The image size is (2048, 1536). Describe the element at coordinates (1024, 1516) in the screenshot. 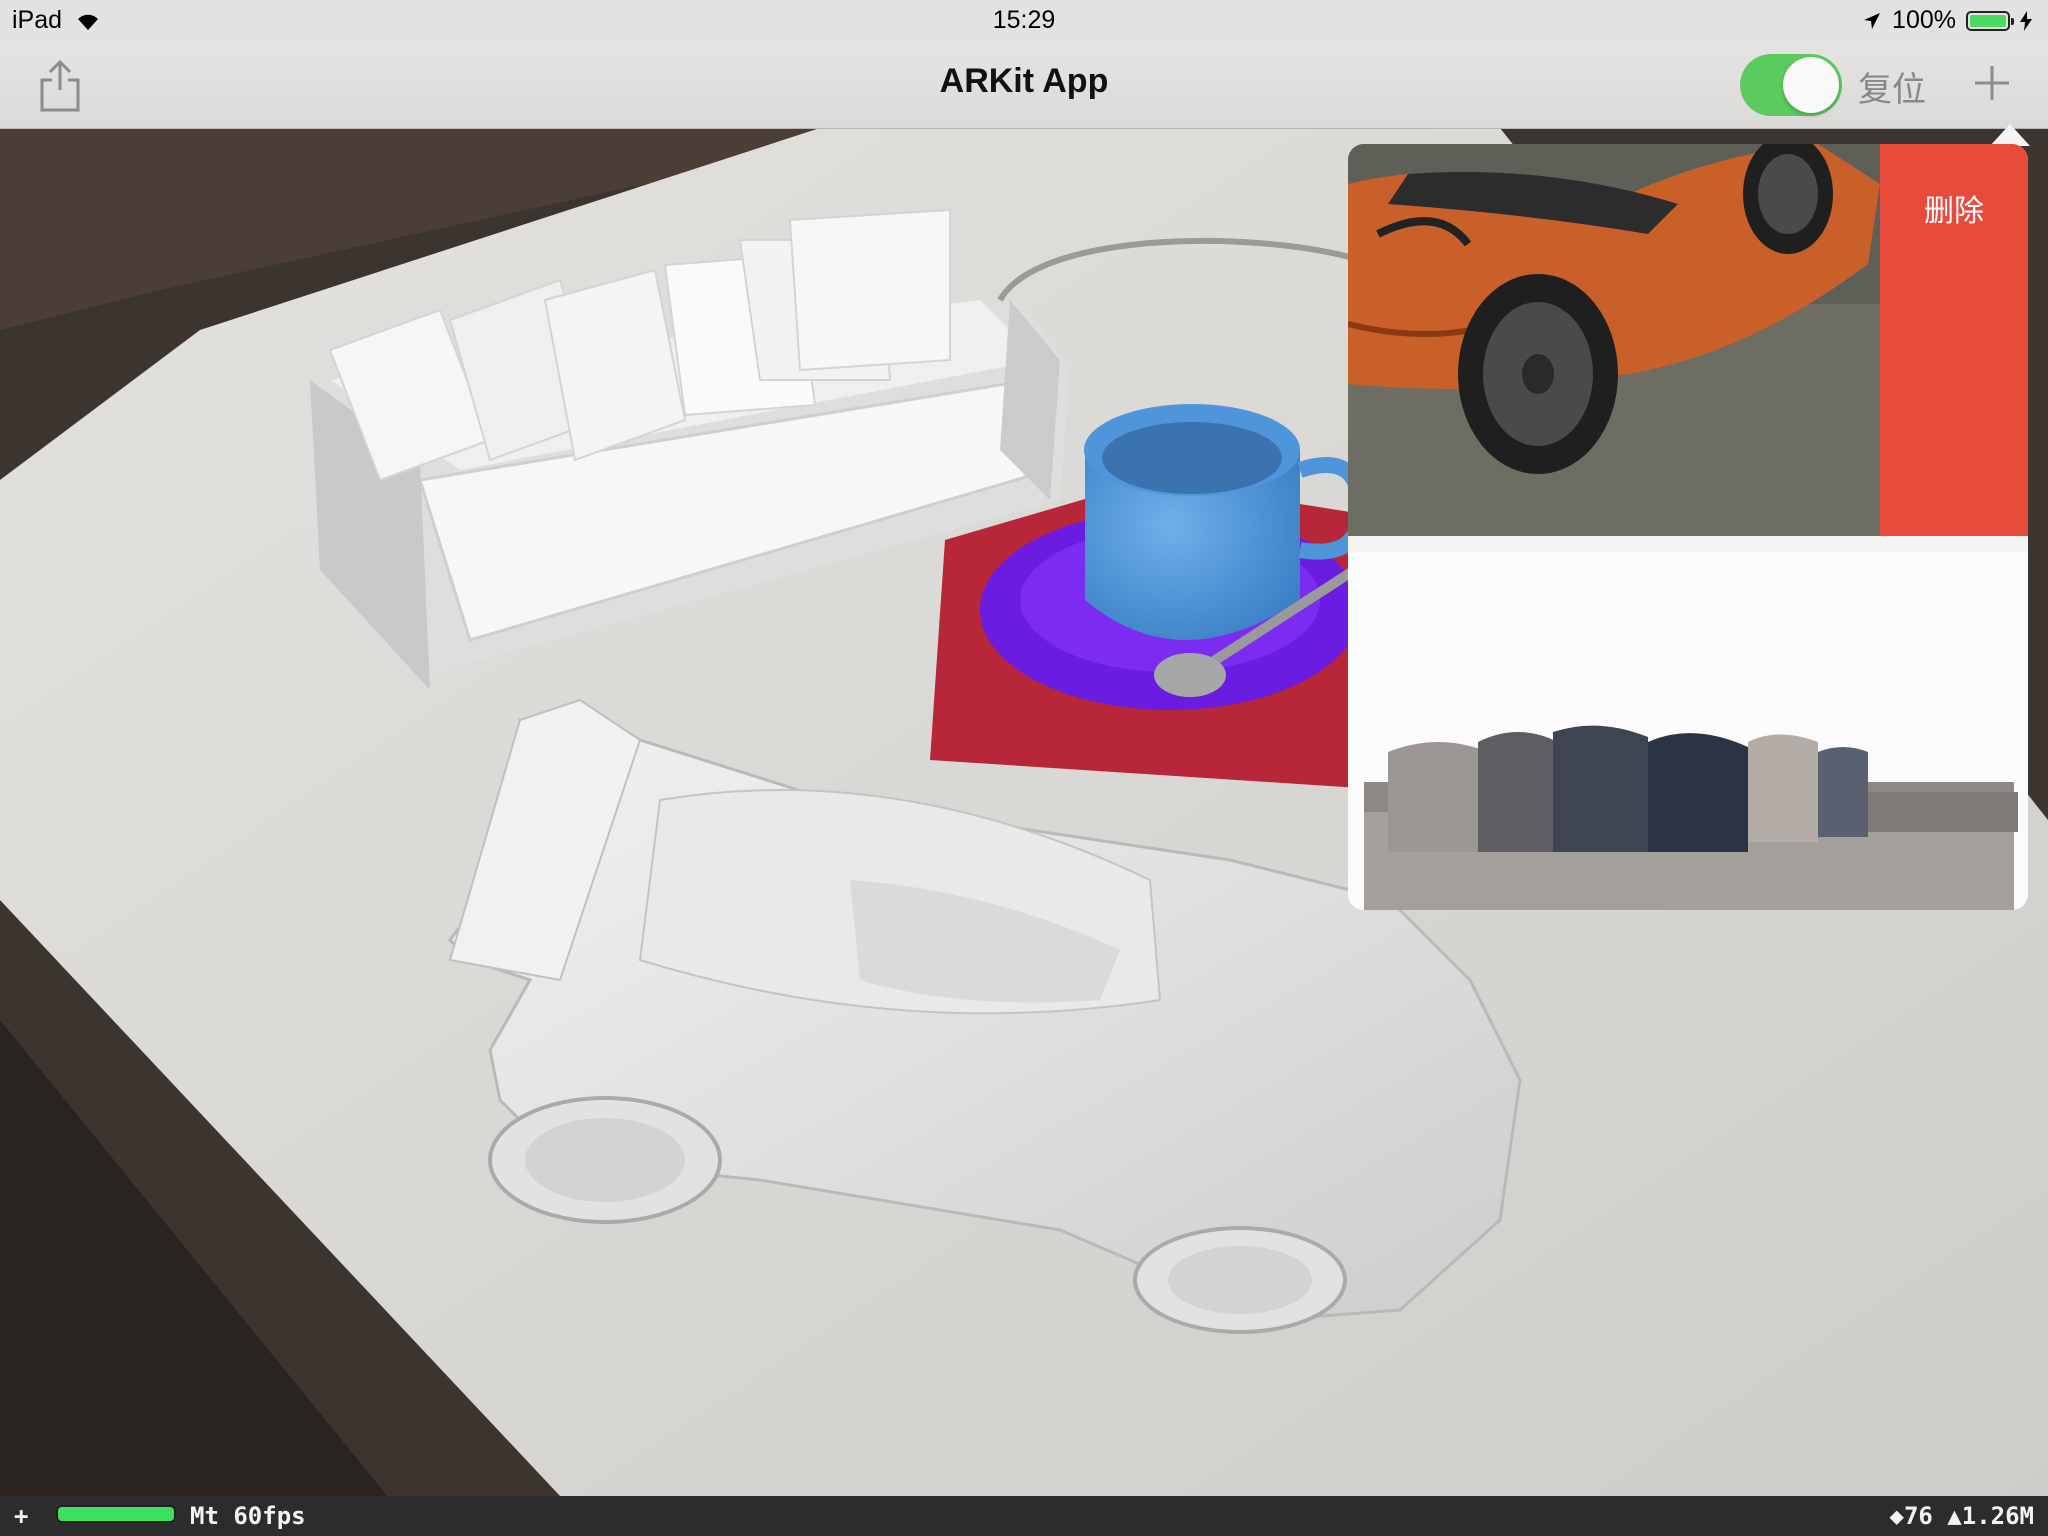

I see `scene-stats-bar: + Mt 60fps ◆76 ▲1.26M` at that location.